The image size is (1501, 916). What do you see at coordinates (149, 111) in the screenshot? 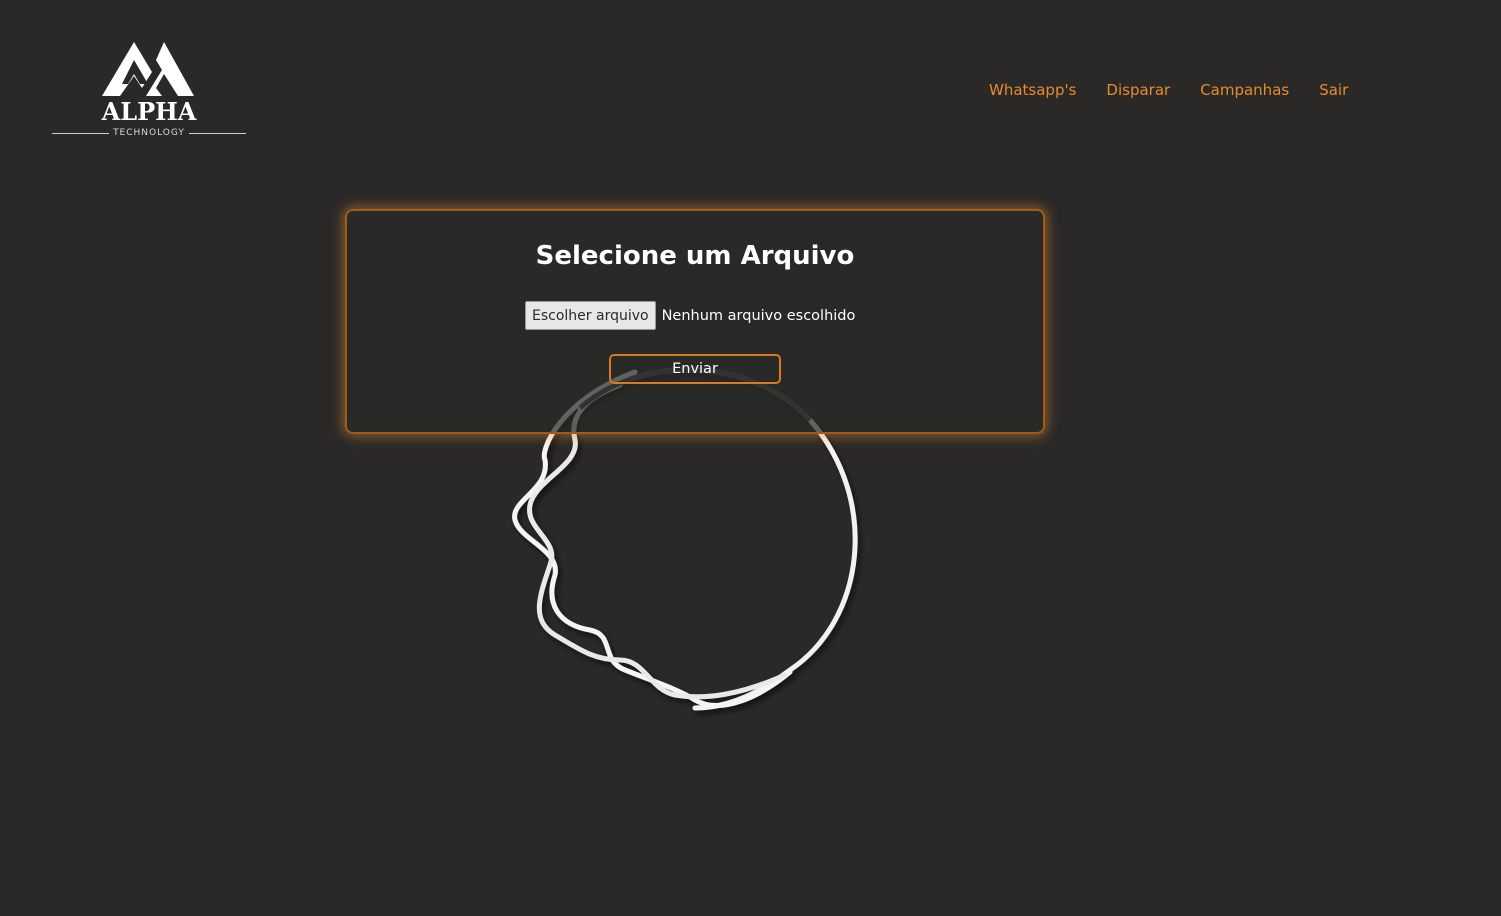
I see `brand-name: ALPHA` at bounding box center [149, 111].